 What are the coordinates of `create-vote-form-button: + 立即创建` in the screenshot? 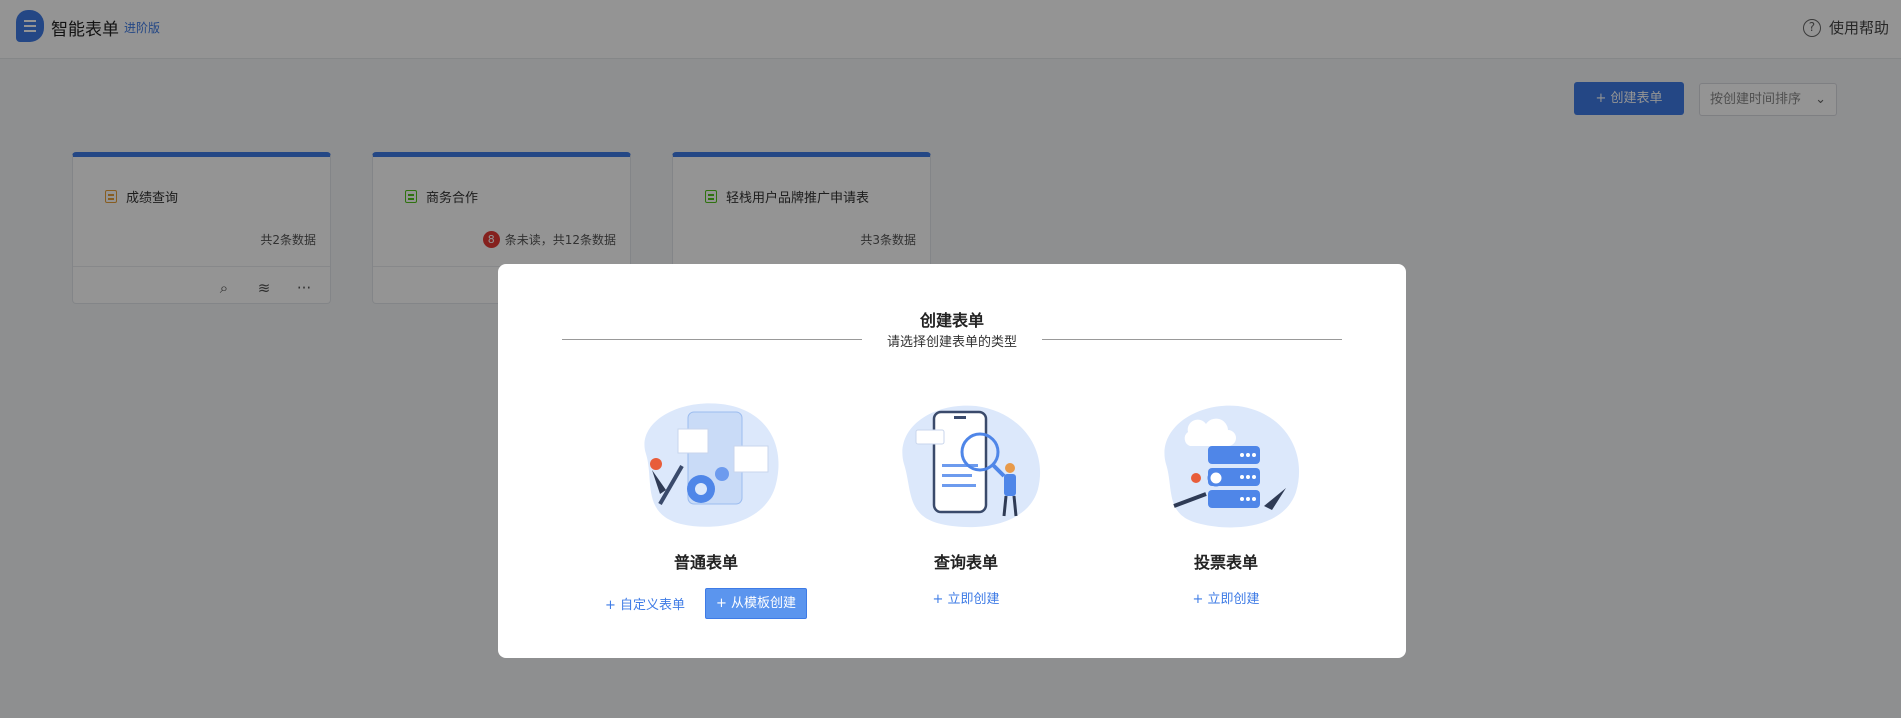 It's located at (1225, 597).